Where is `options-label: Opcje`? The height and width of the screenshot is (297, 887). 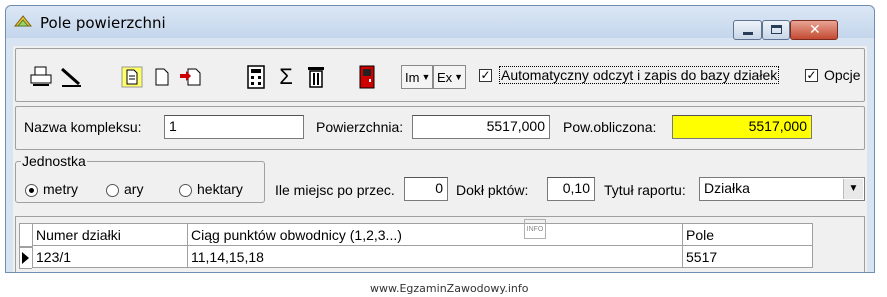 options-label: Opcje is located at coordinates (842, 75).